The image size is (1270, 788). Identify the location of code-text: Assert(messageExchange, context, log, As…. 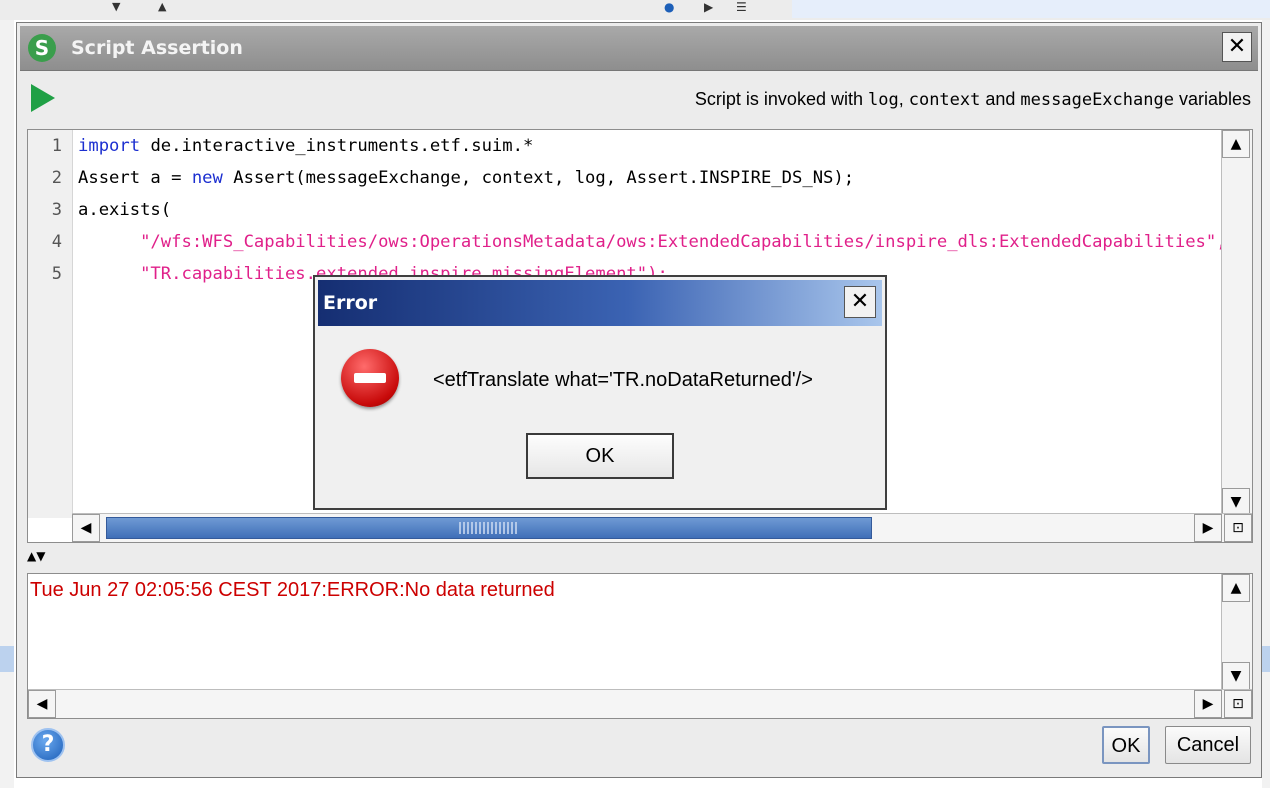
(538, 178).